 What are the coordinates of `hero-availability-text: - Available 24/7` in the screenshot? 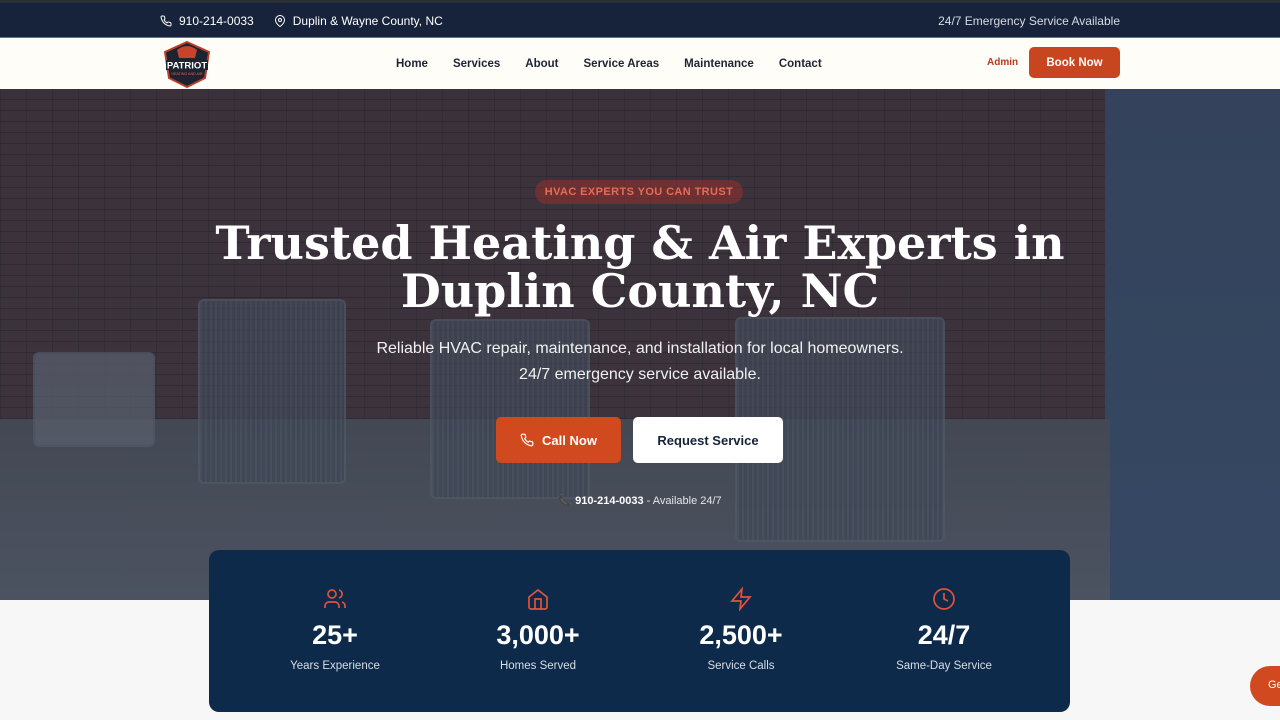 It's located at (682, 501).